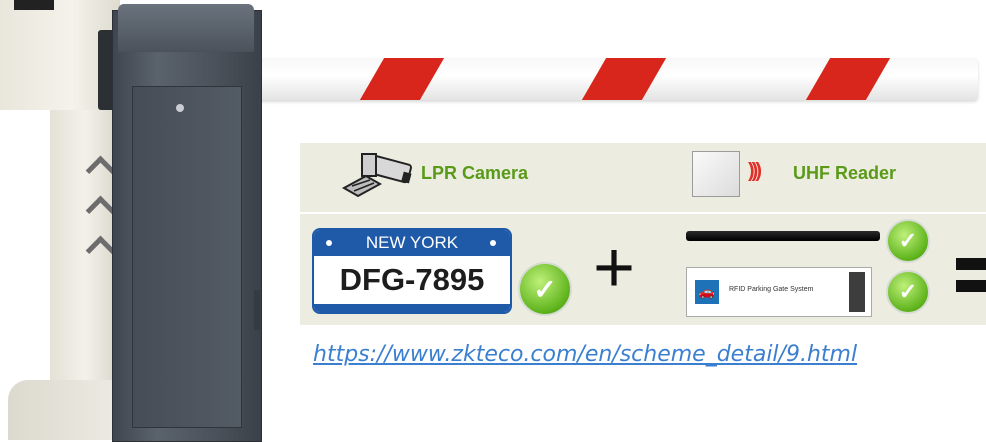  Describe the element at coordinates (186, 28) in the screenshot. I see `cabinet-top-cap` at that location.